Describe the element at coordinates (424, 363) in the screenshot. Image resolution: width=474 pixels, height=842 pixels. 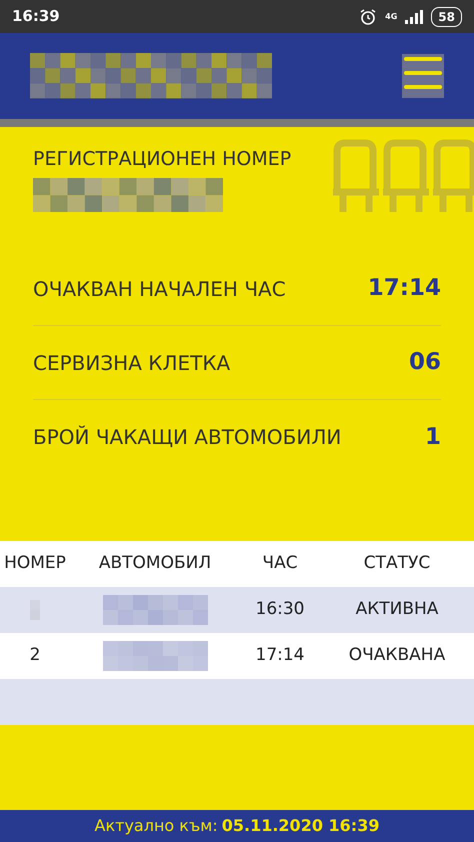
I see `info-value: 06` at that location.